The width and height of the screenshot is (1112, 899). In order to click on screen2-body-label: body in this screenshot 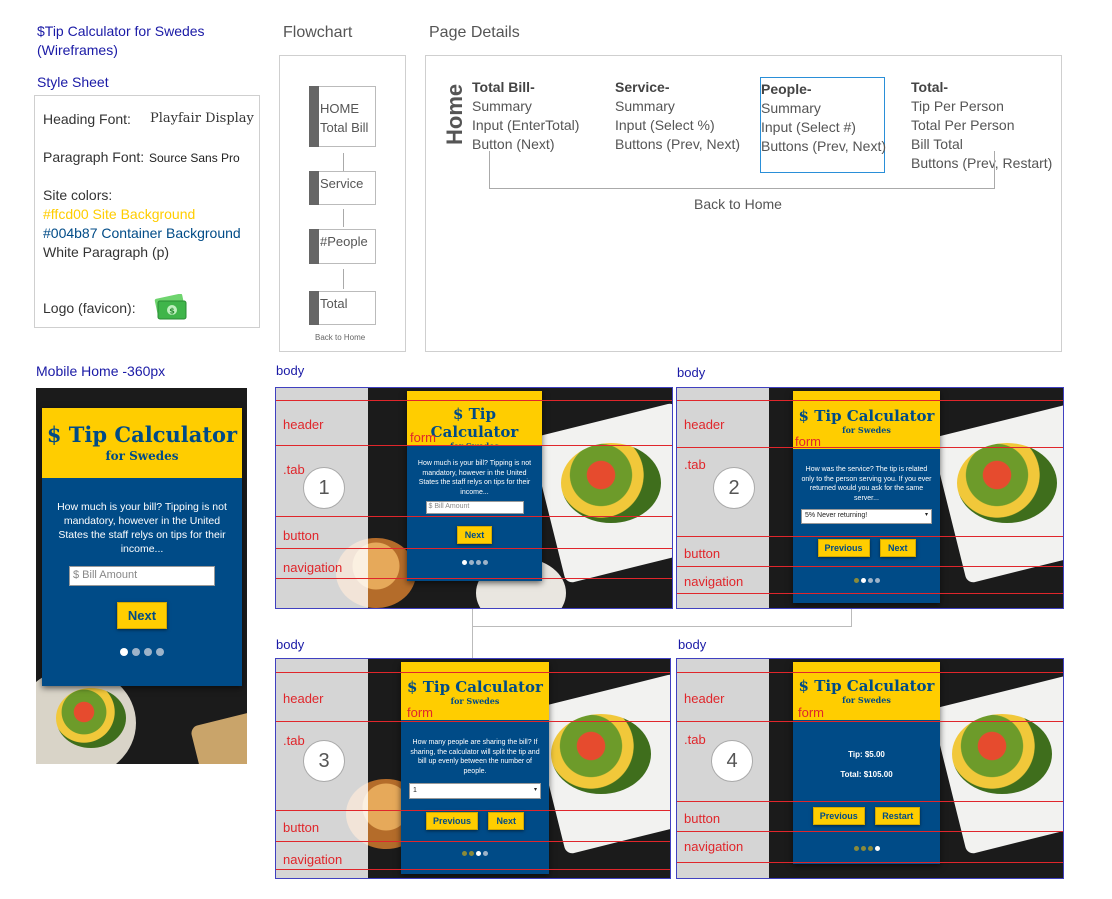, I will do `click(691, 372)`.